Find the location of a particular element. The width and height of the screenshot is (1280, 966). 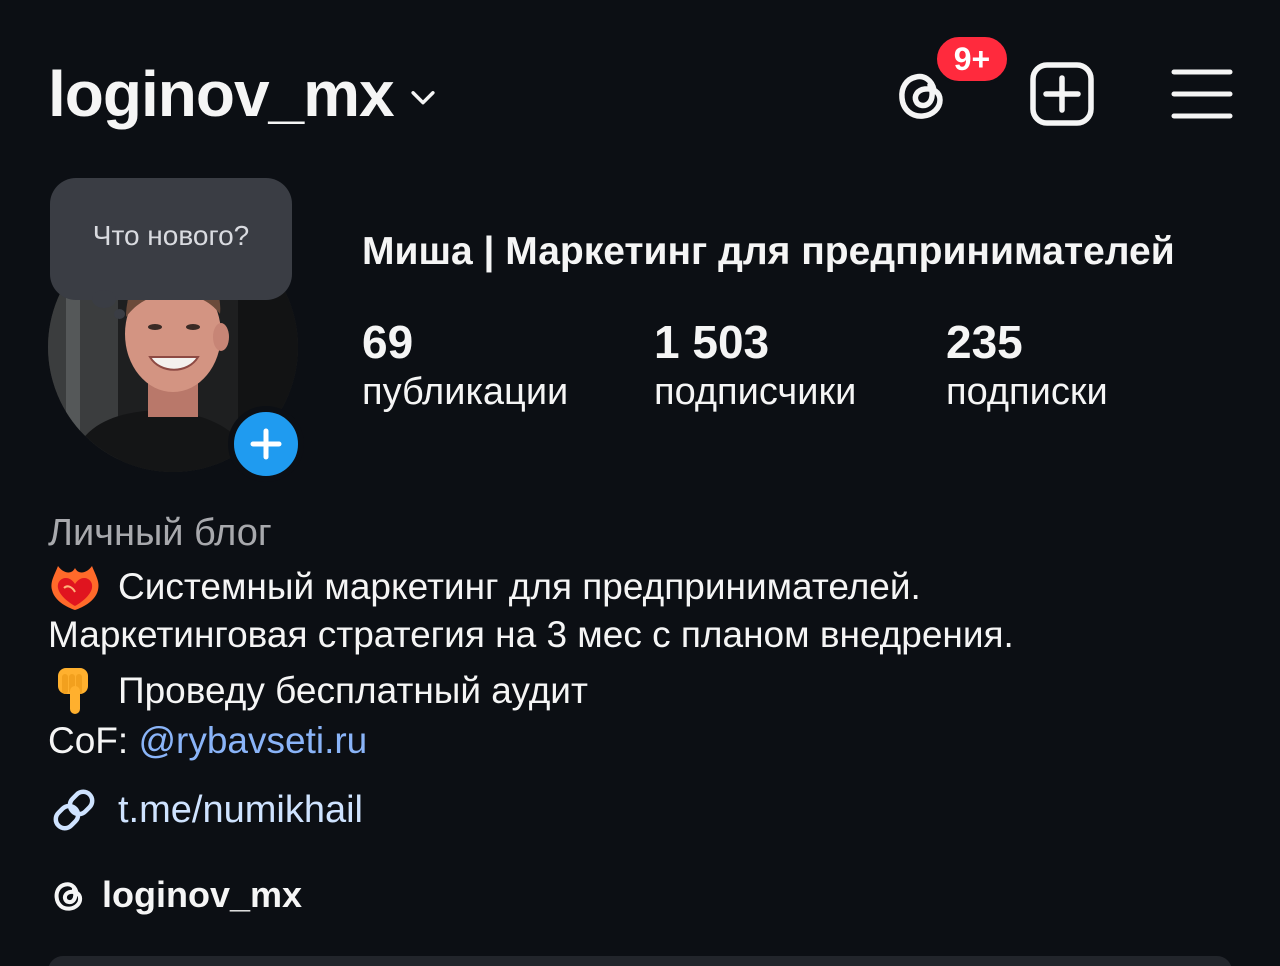

mention-link: @rybavseti.ru is located at coordinates (252, 741).